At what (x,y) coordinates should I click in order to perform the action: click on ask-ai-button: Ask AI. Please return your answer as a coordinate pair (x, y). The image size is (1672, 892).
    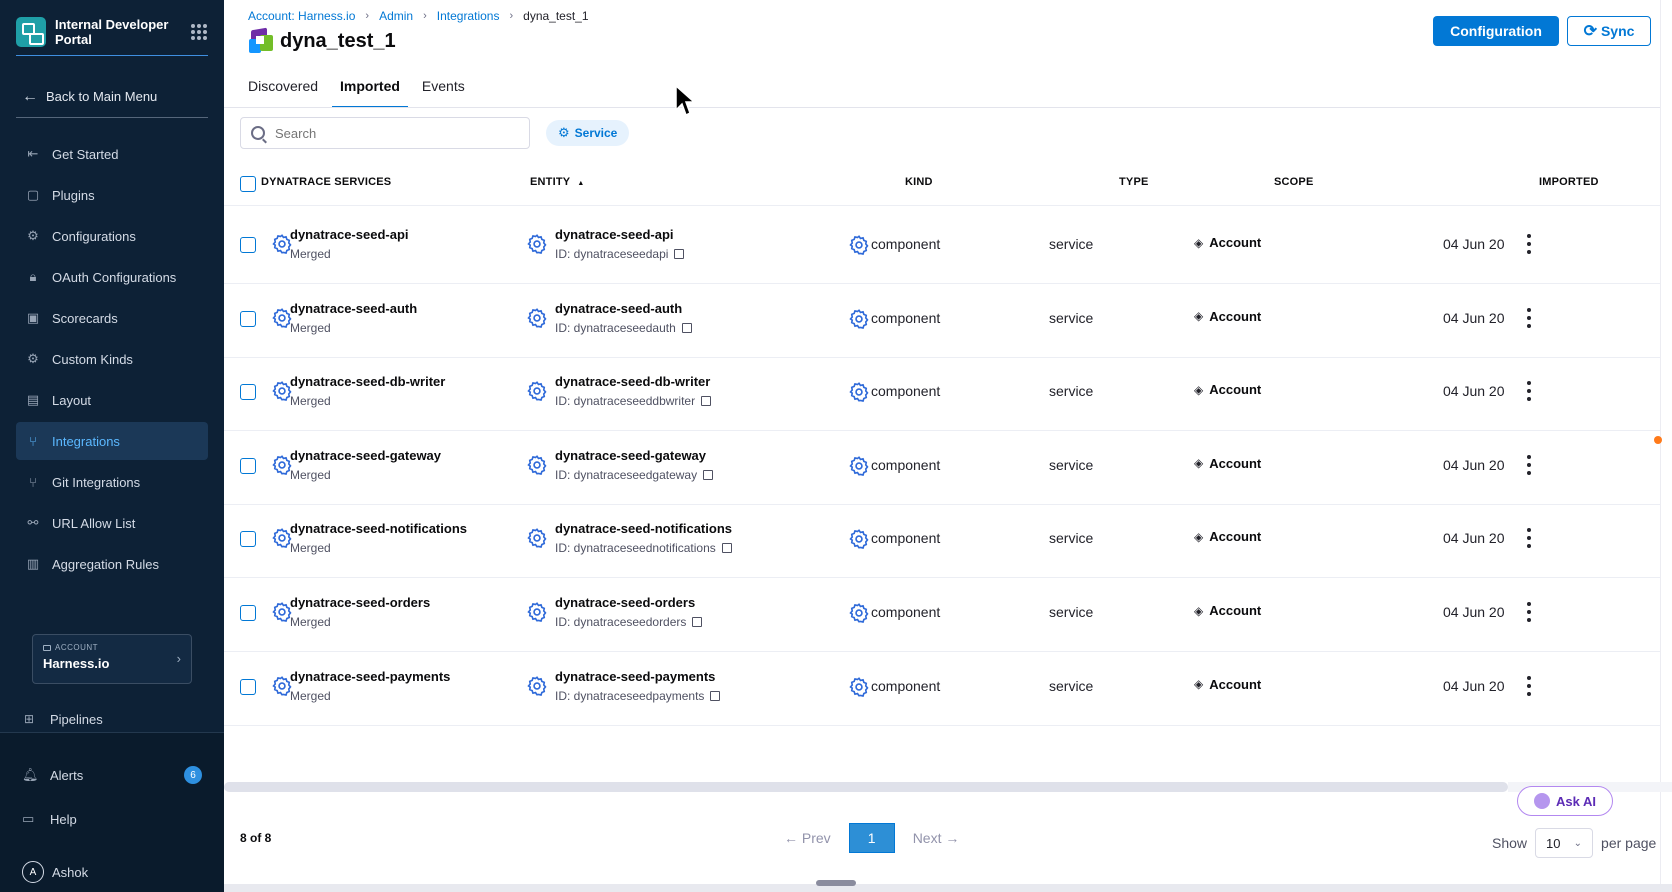
    Looking at the image, I should click on (1565, 801).